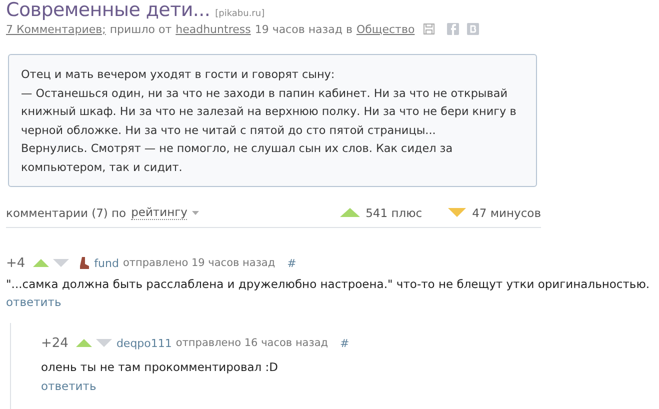  I want to click on comment-text: "...самка должна быть расслаблена и дружелюбно настроена." что-то не блещут утки оригинальностью., so click(328, 284).